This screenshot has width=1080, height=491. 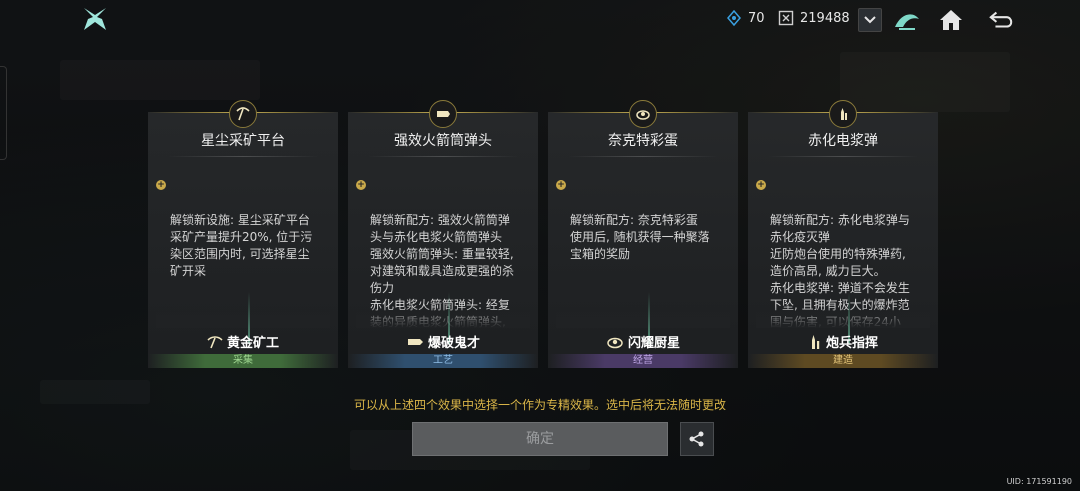 I want to click on talent-name: 炮兵指挥, so click(x=843, y=341).